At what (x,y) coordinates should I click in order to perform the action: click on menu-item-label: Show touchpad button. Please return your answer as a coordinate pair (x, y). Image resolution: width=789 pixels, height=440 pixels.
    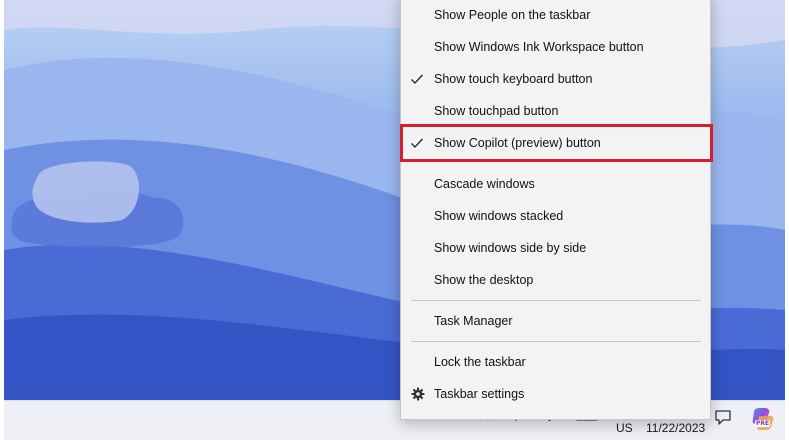
    Looking at the image, I should click on (496, 111).